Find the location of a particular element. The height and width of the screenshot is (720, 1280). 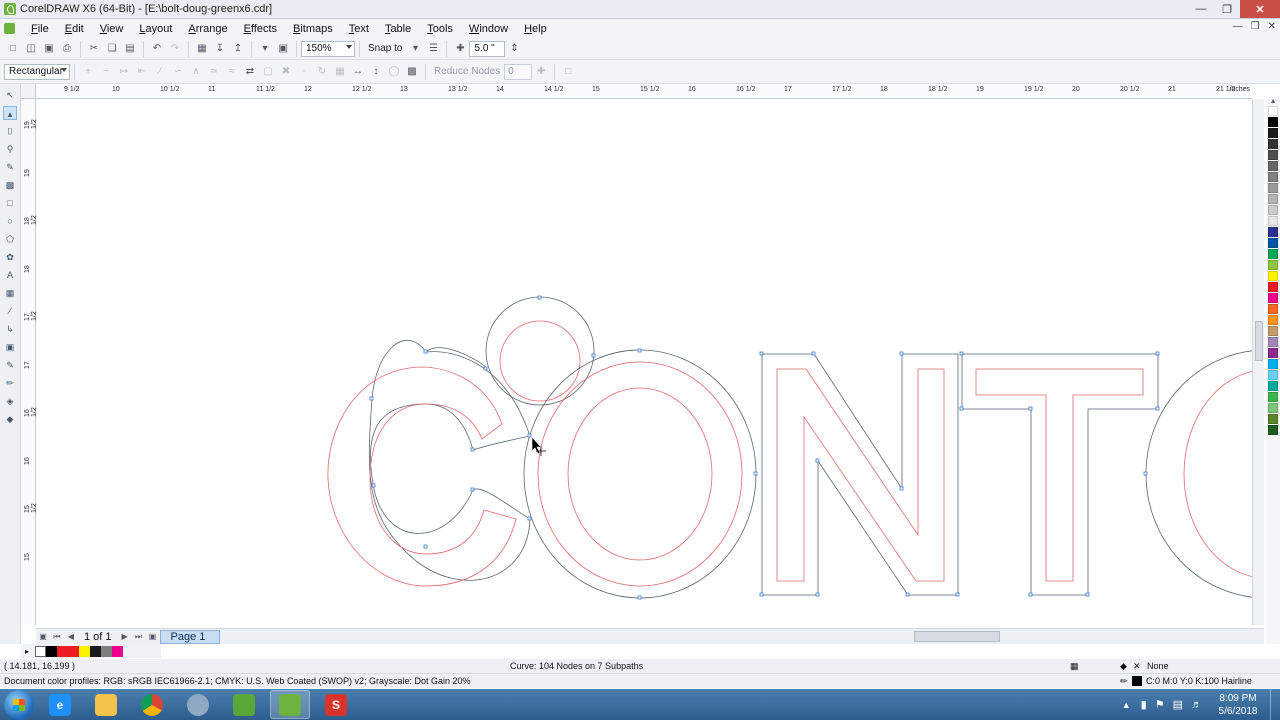

open-folder-icon: ◫ is located at coordinates (31, 49).